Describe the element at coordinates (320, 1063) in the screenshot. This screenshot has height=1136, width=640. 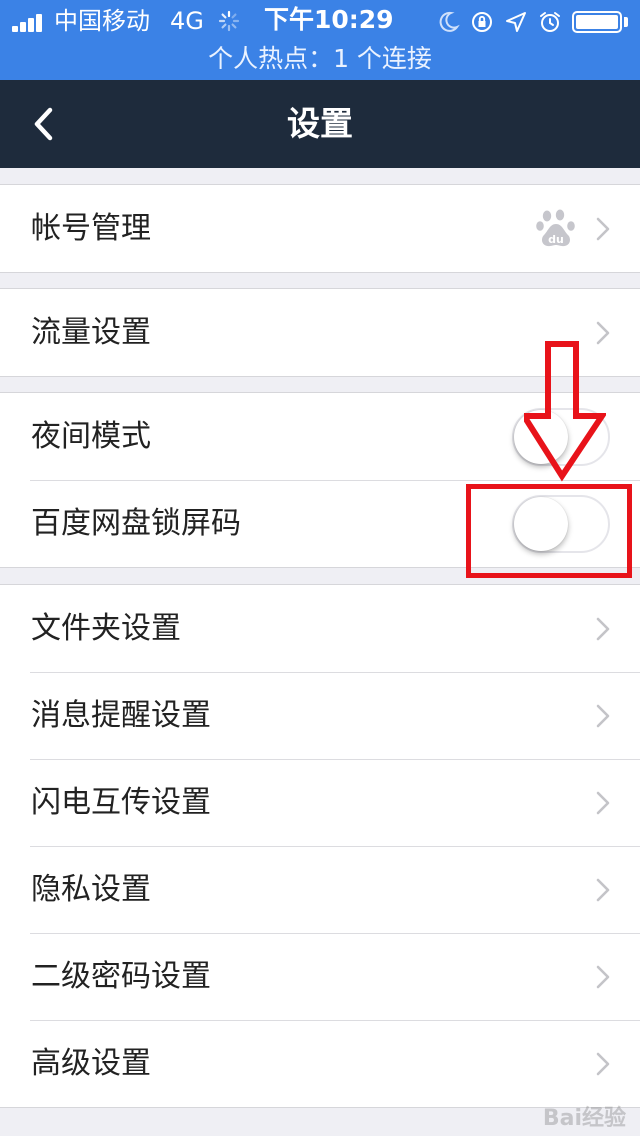
I see `advanced-settings-row: 高级设置` at that location.